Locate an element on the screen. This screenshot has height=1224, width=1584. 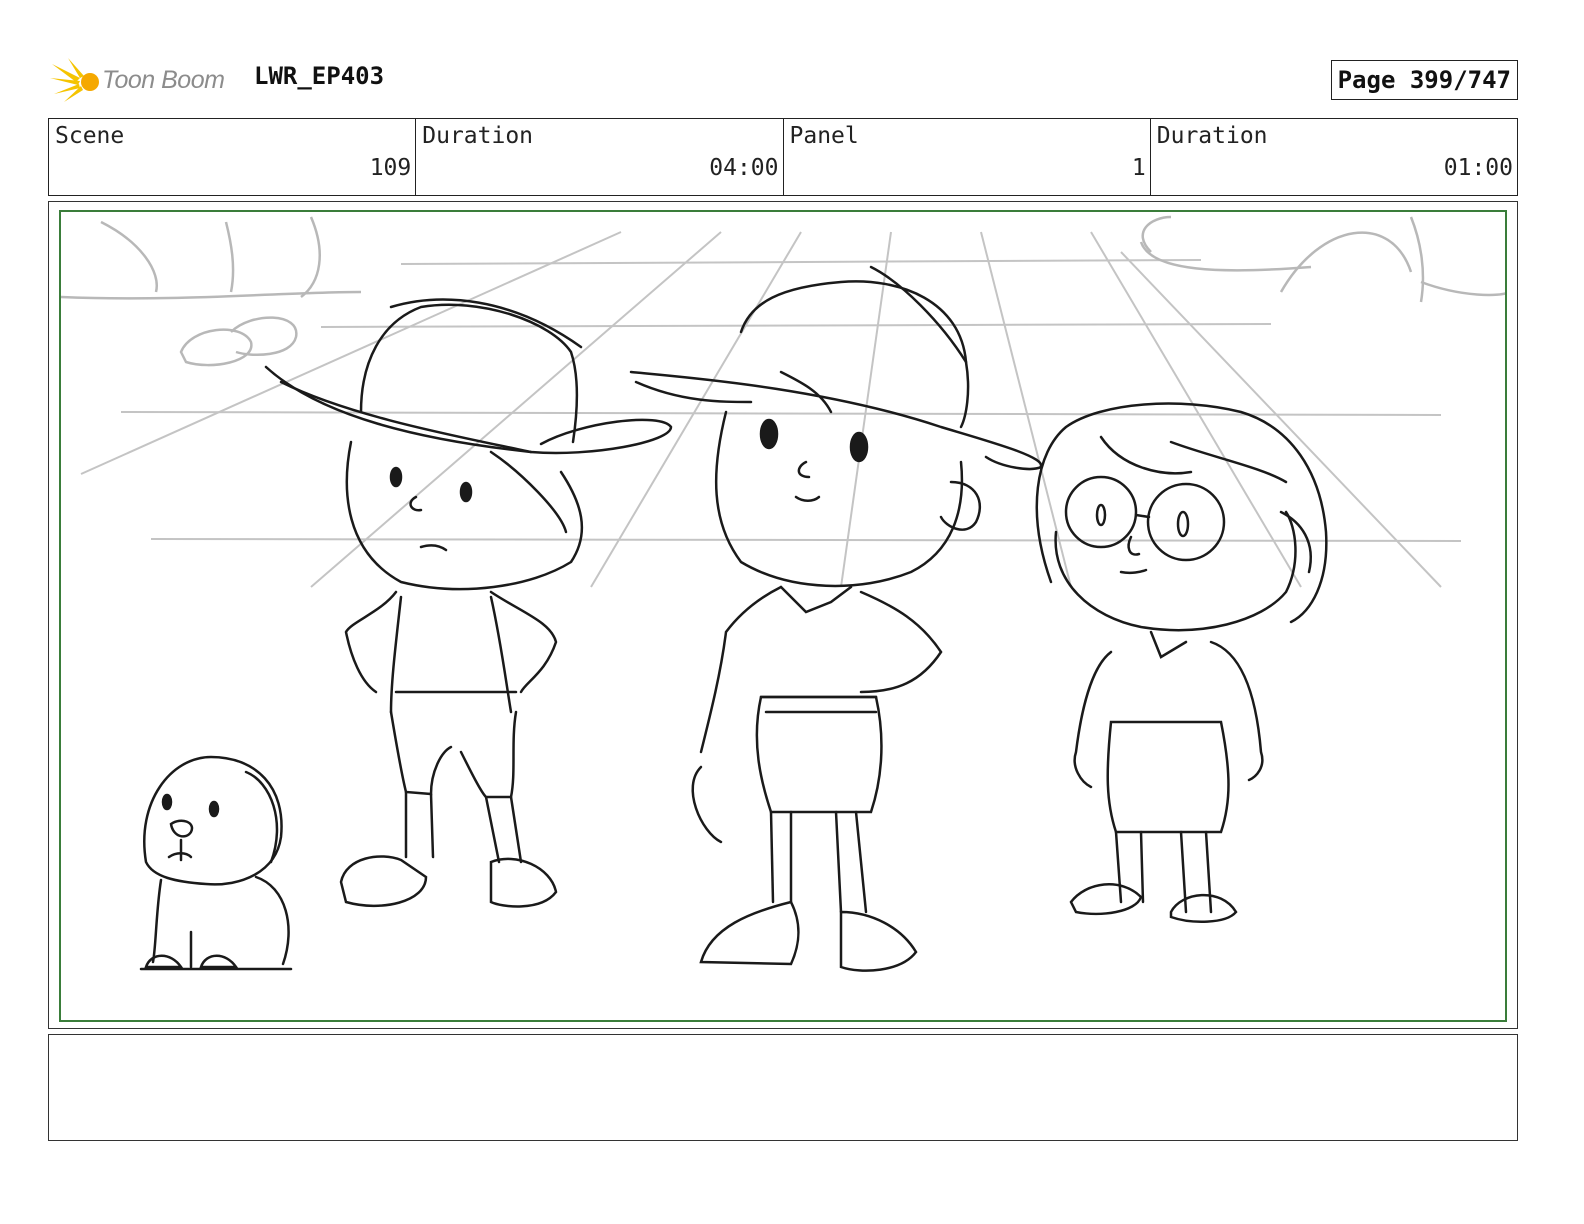
panel-label: Panel is located at coordinates (824, 136).